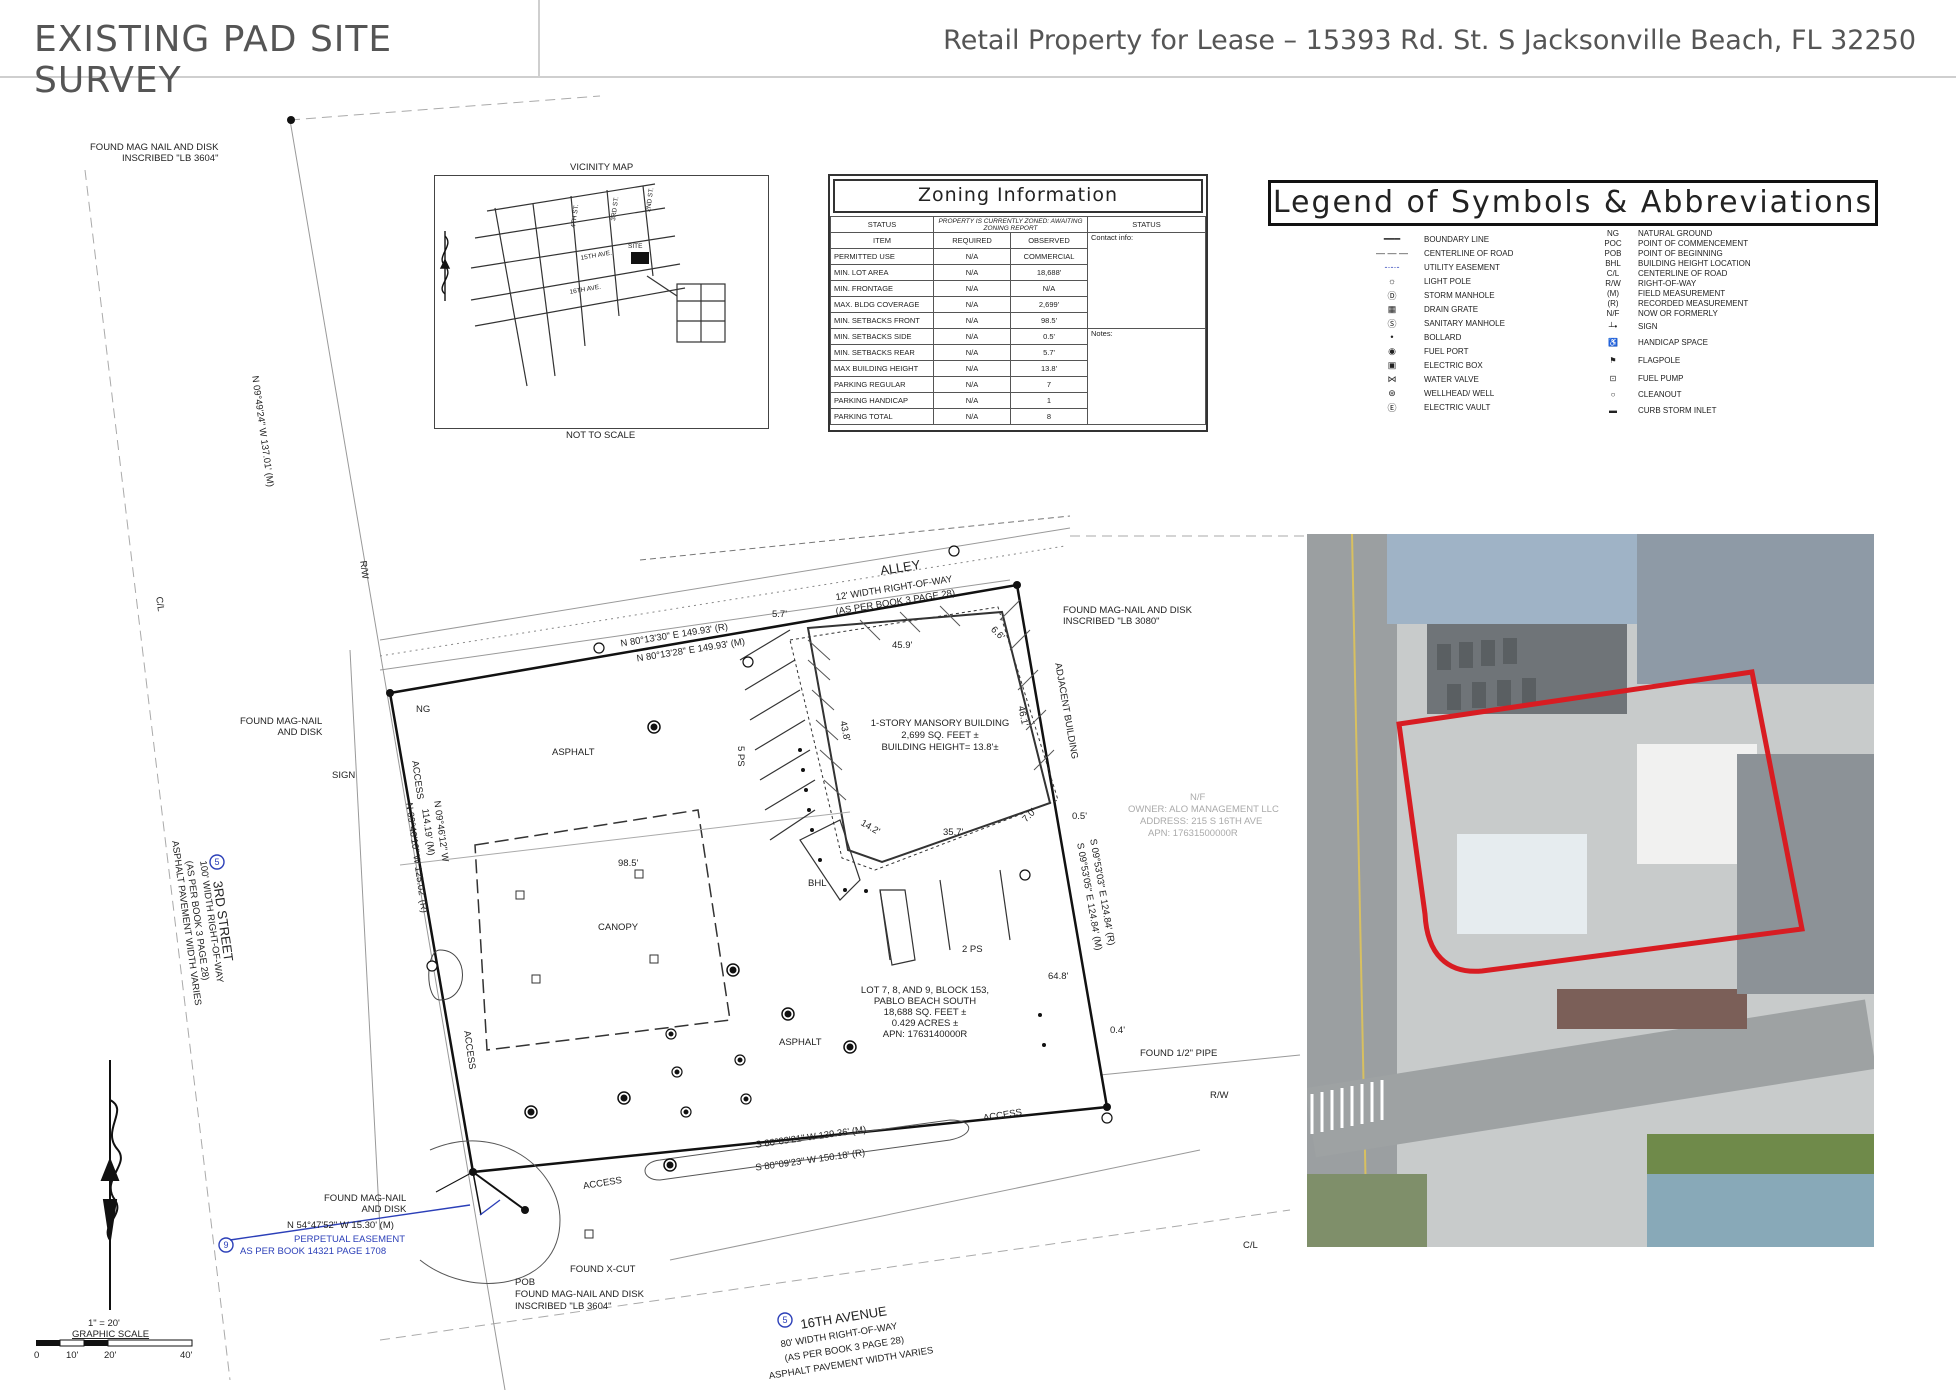 The width and height of the screenshot is (1956, 1390). What do you see at coordinates (925, 1012) in the screenshot?
I see `lot-area-sqft: 18,688 SQ. FEET ±` at bounding box center [925, 1012].